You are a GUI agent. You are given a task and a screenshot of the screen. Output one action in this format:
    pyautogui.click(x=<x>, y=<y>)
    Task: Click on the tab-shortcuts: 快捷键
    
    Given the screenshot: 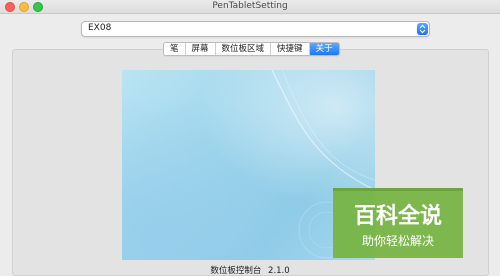 What is the action you would take?
    pyautogui.click(x=290, y=49)
    